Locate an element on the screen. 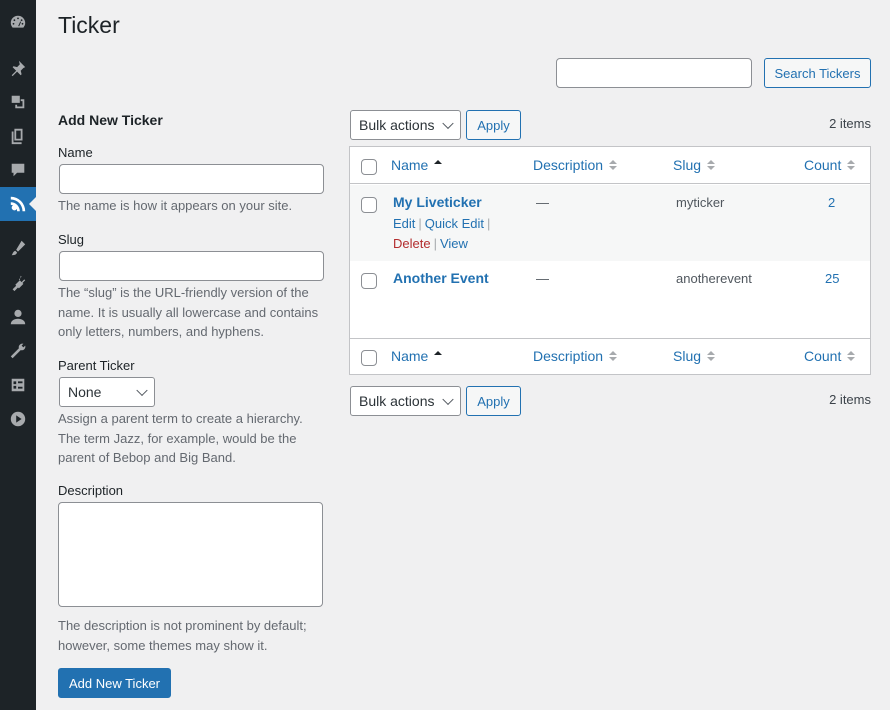 The width and height of the screenshot is (890, 710). add-new-ticker-button: Add New Ticker is located at coordinates (114, 683).